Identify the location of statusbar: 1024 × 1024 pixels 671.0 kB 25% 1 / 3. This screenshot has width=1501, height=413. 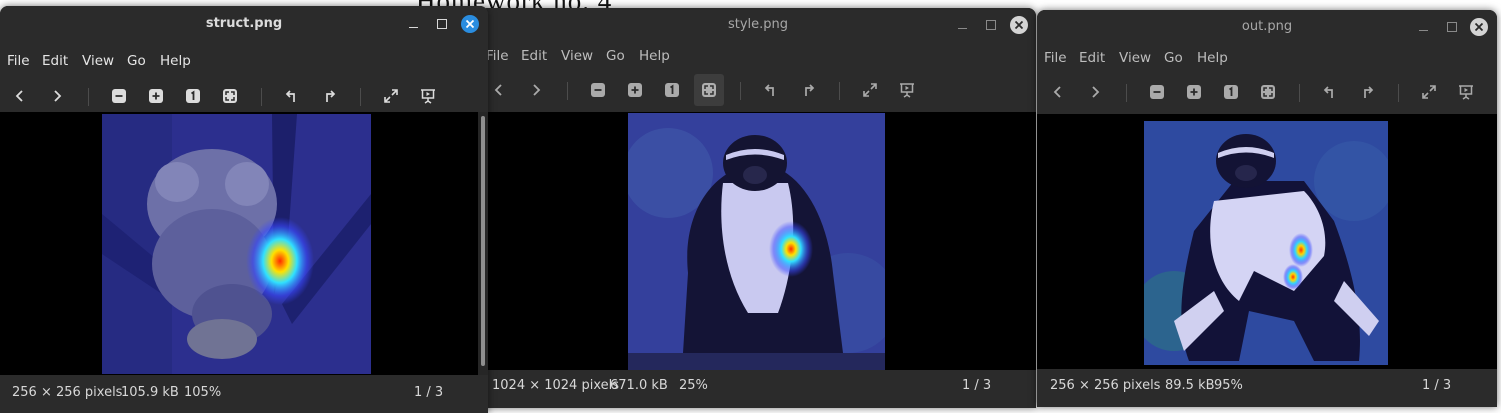
(758, 389).